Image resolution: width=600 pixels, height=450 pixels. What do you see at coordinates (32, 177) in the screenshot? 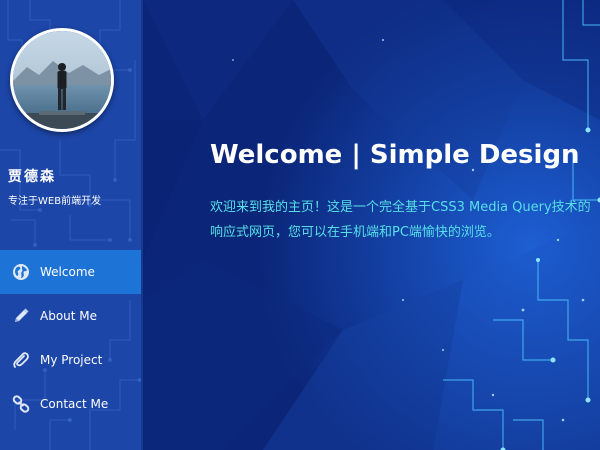
I see `profile-name: 贾德森` at bounding box center [32, 177].